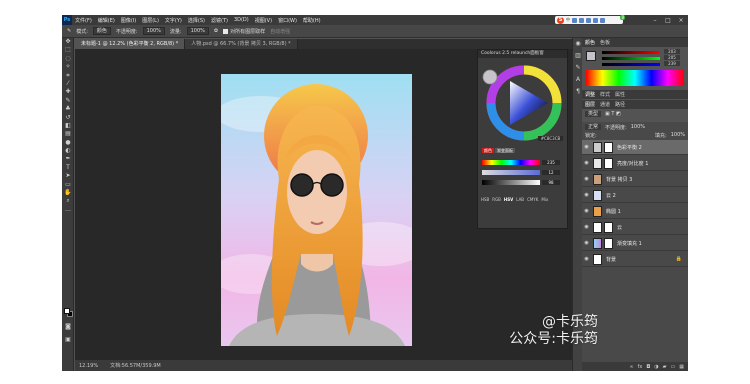 The image size is (750, 384). Describe the element at coordinates (635, 147) in the screenshot. I see `layer-row: ◉ 色彩平衡 2` at that location.